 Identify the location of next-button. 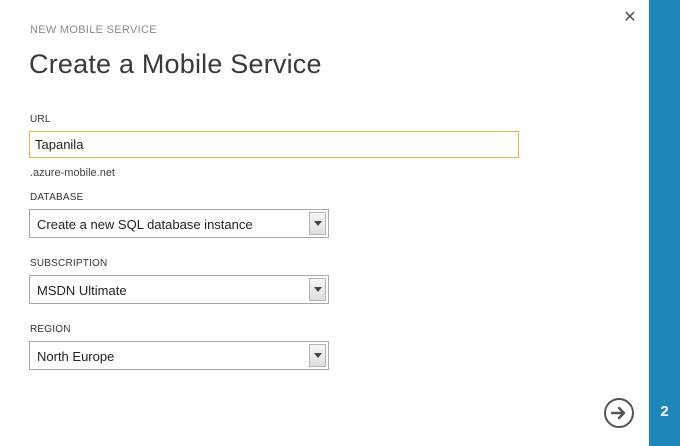
(619, 413).